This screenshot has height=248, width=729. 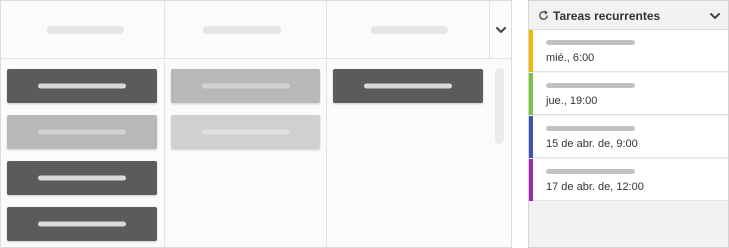 I want to click on recurring-task-item: 17 de abr. de, 12:00, so click(x=628, y=180).